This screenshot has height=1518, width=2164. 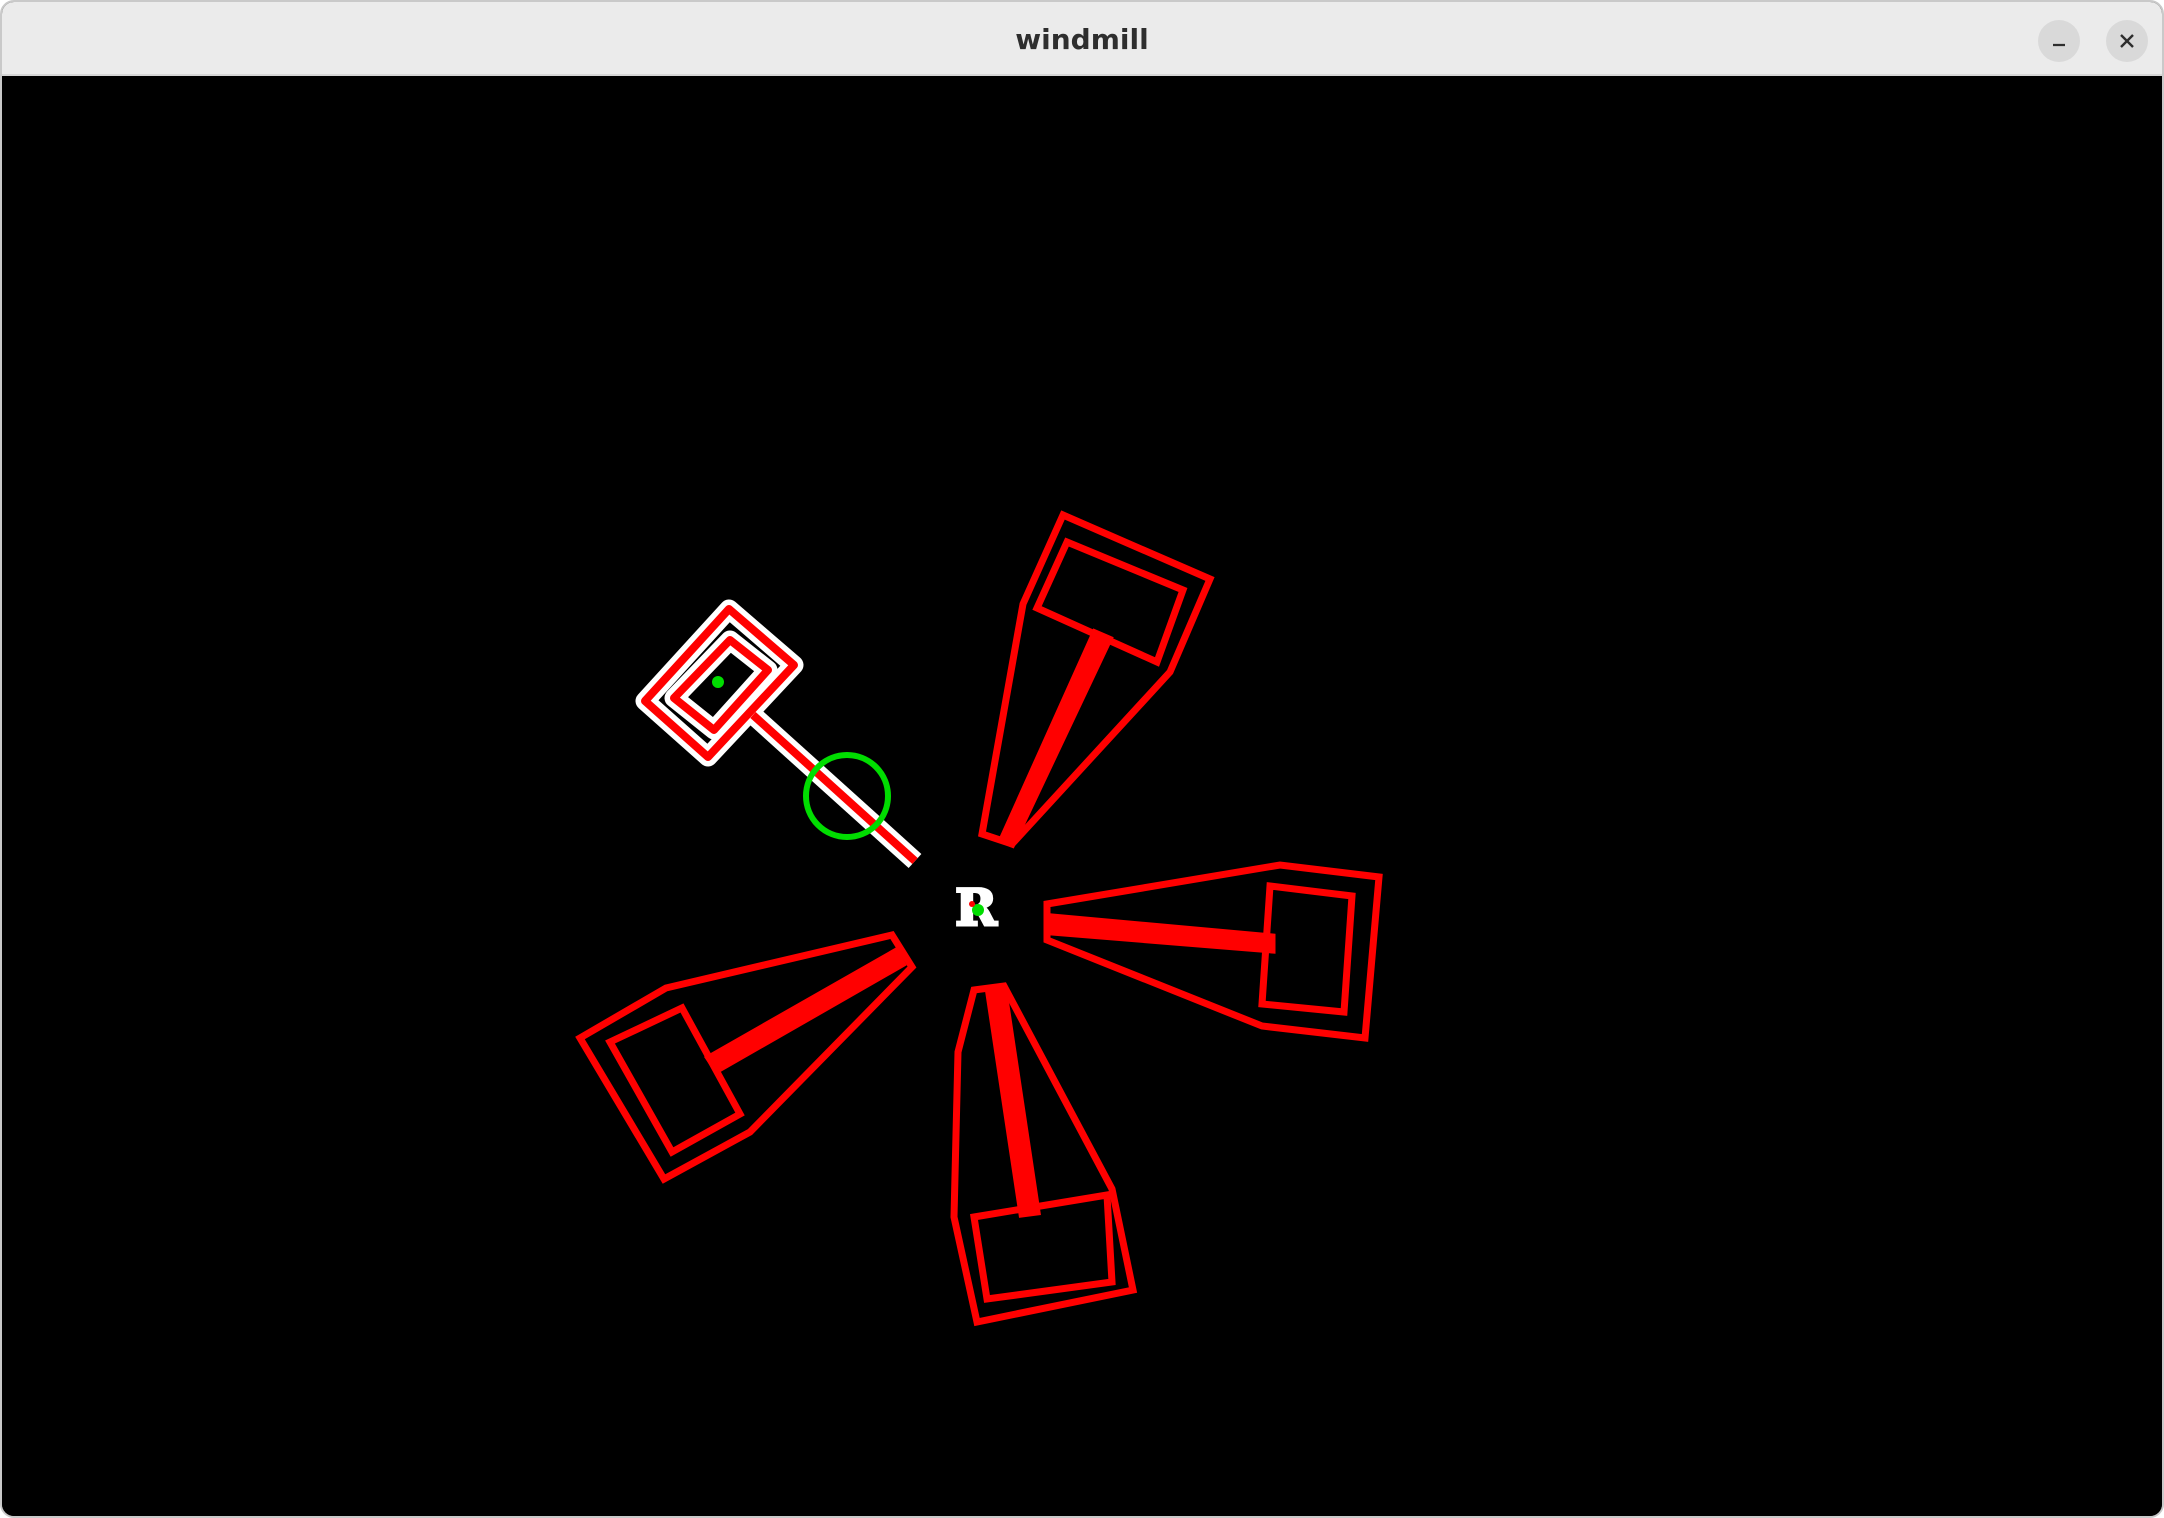 I want to click on title-bar: windmill, so click(x=1082, y=39).